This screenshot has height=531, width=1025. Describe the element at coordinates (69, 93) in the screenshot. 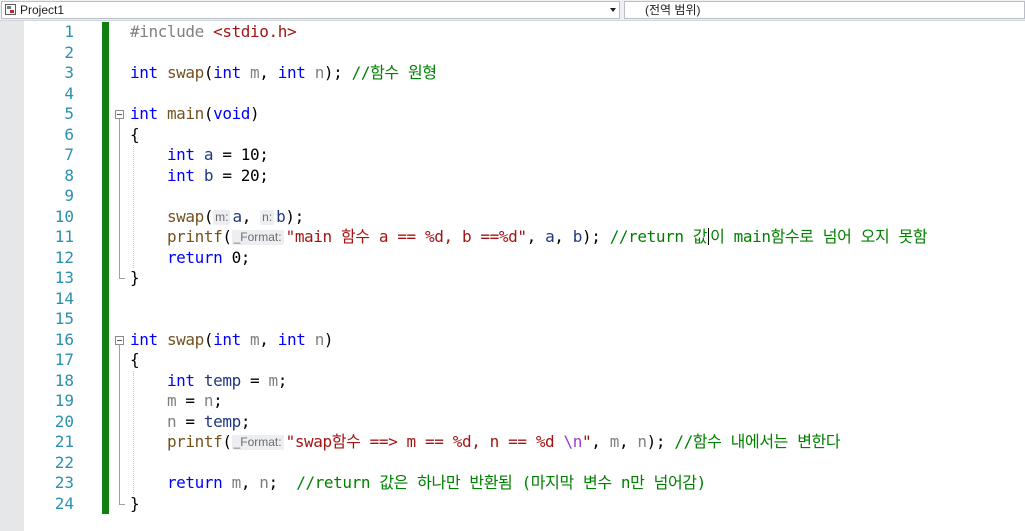

I see `line-number: 4` at that location.